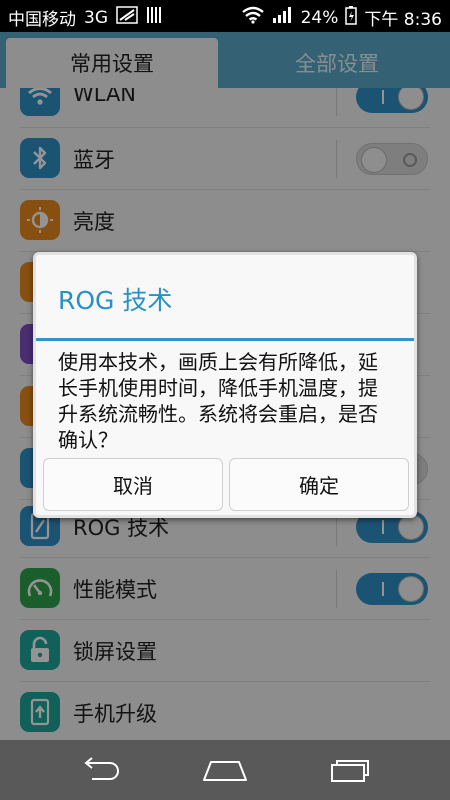 The width and height of the screenshot is (450, 800). Describe the element at coordinates (133, 484) in the screenshot. I see `cancel-button: 取消` at that location.